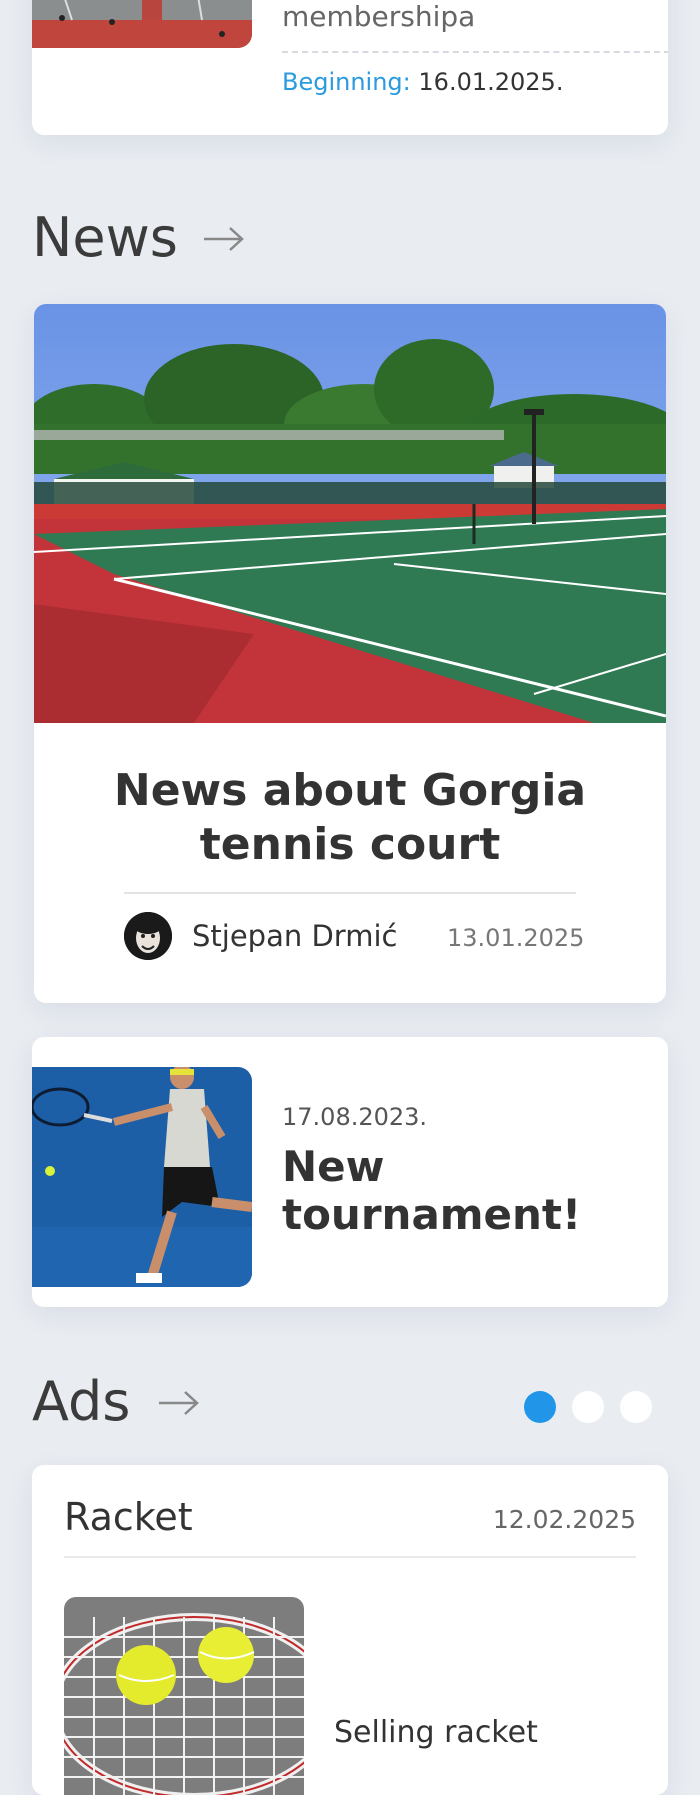  What do you see at coordinates (355, 1117) in the screenshot?
I see `news-date: 17.08.2023.` at bounding box center [355, 1117].